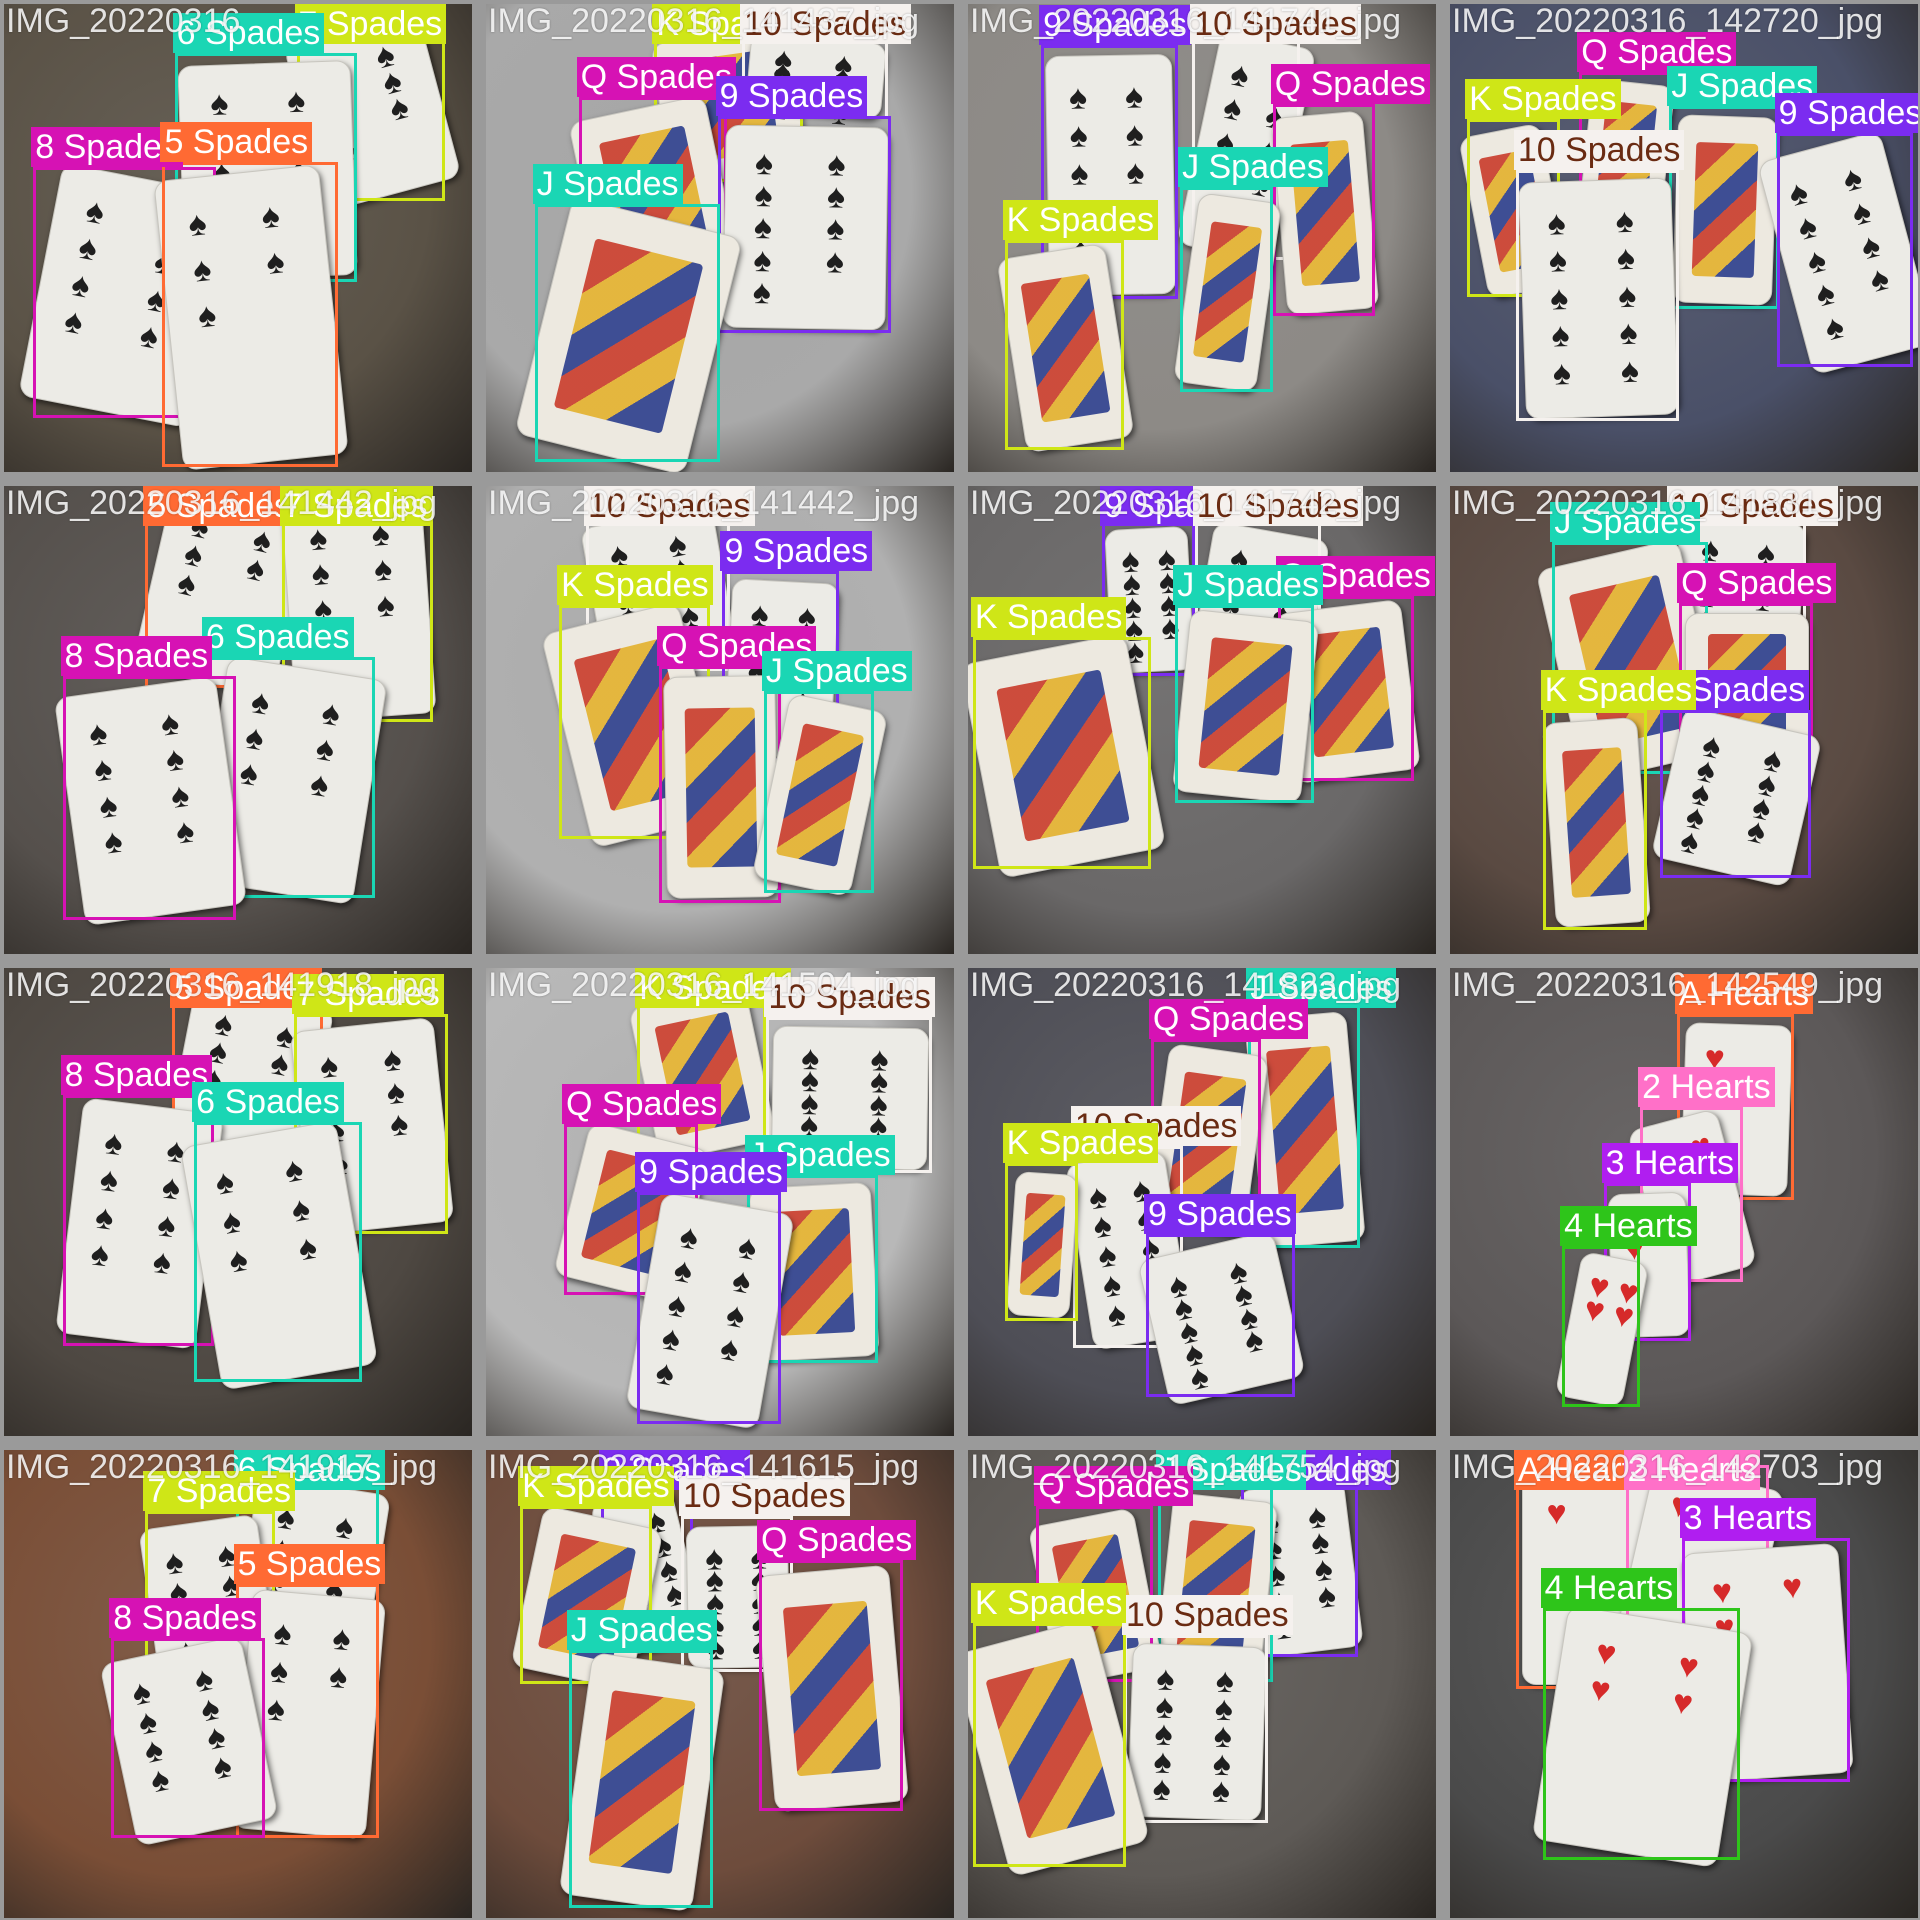  Describe the element at coordinates (1668, 22) in the screenshot. I see `image-filename: IMG_20220316_142720_jpg` at that location.